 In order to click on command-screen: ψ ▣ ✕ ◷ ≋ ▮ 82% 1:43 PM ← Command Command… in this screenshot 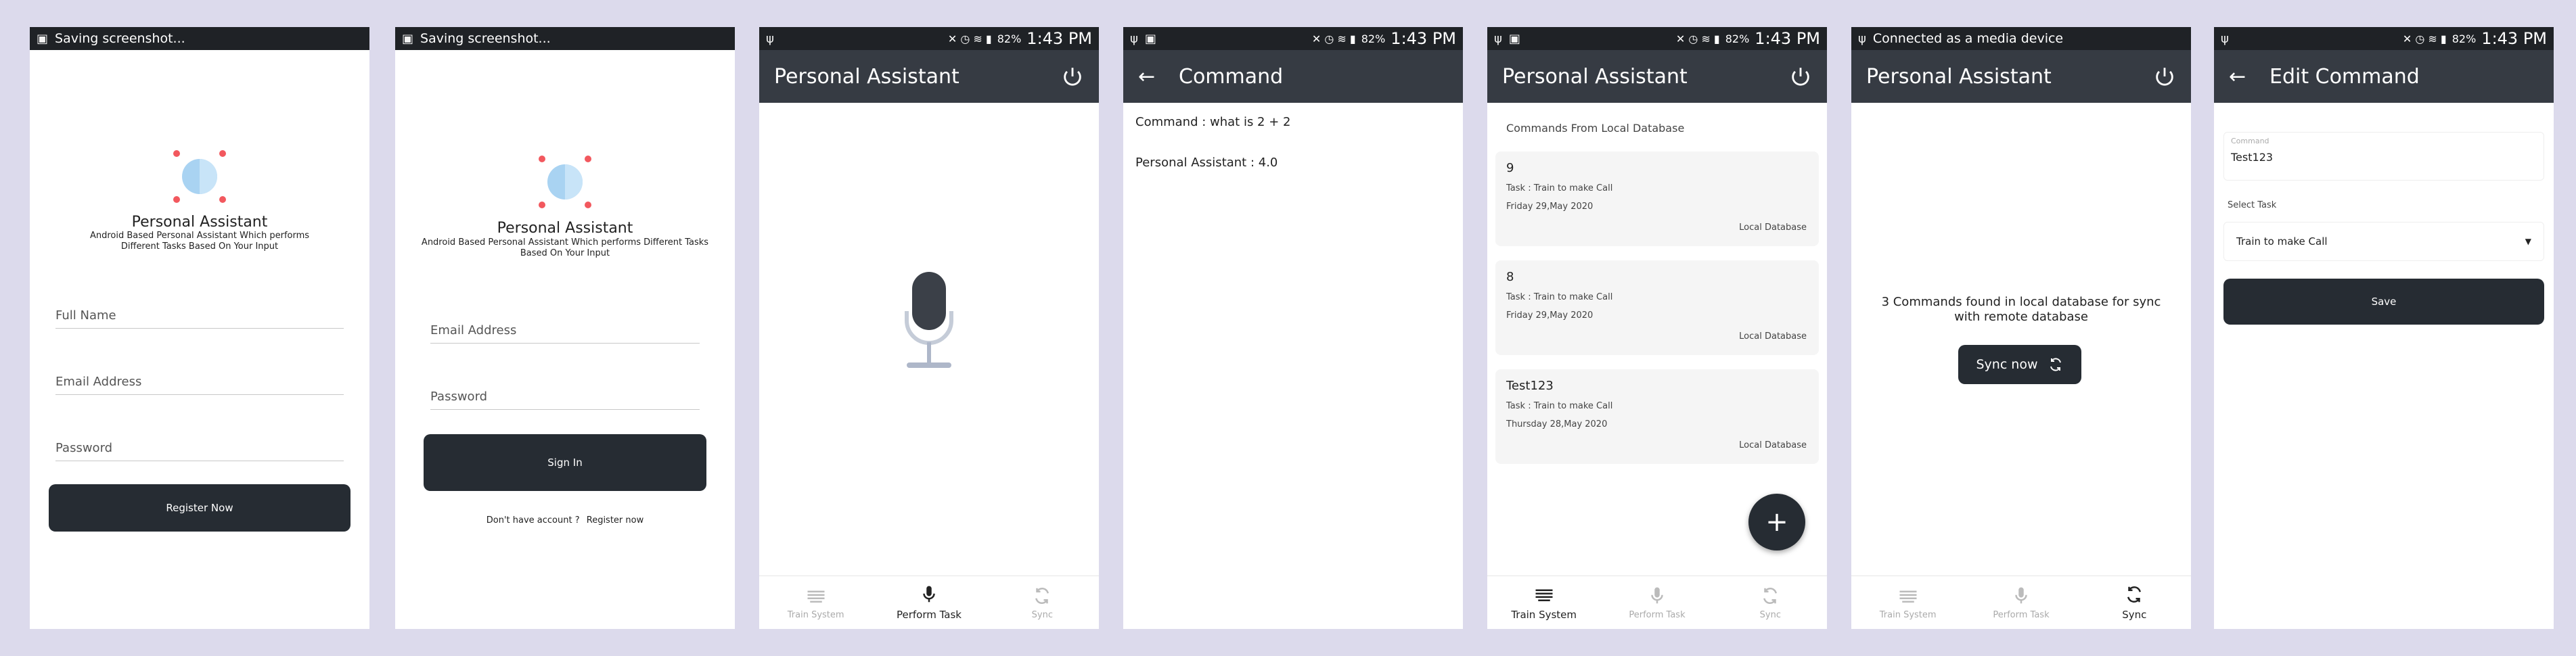, I will do `click(1293, 328)`.